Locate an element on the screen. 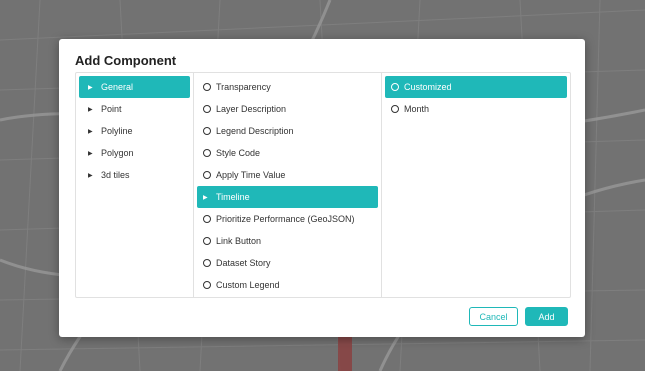  component-label: Style Code is located at coordinates (238, 153).